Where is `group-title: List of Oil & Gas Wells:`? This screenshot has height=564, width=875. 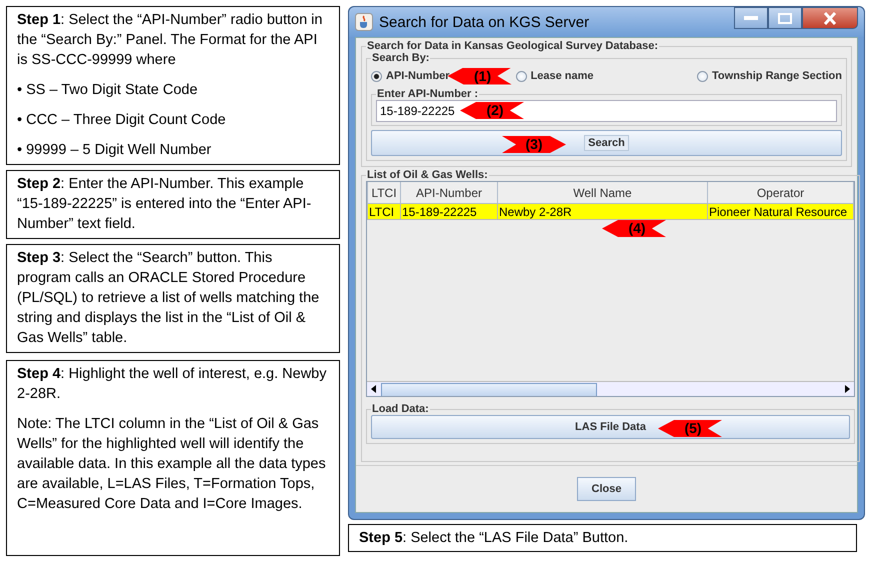 group-title: List of Oil & Gas Wells: is located at coordinates (427, 175).